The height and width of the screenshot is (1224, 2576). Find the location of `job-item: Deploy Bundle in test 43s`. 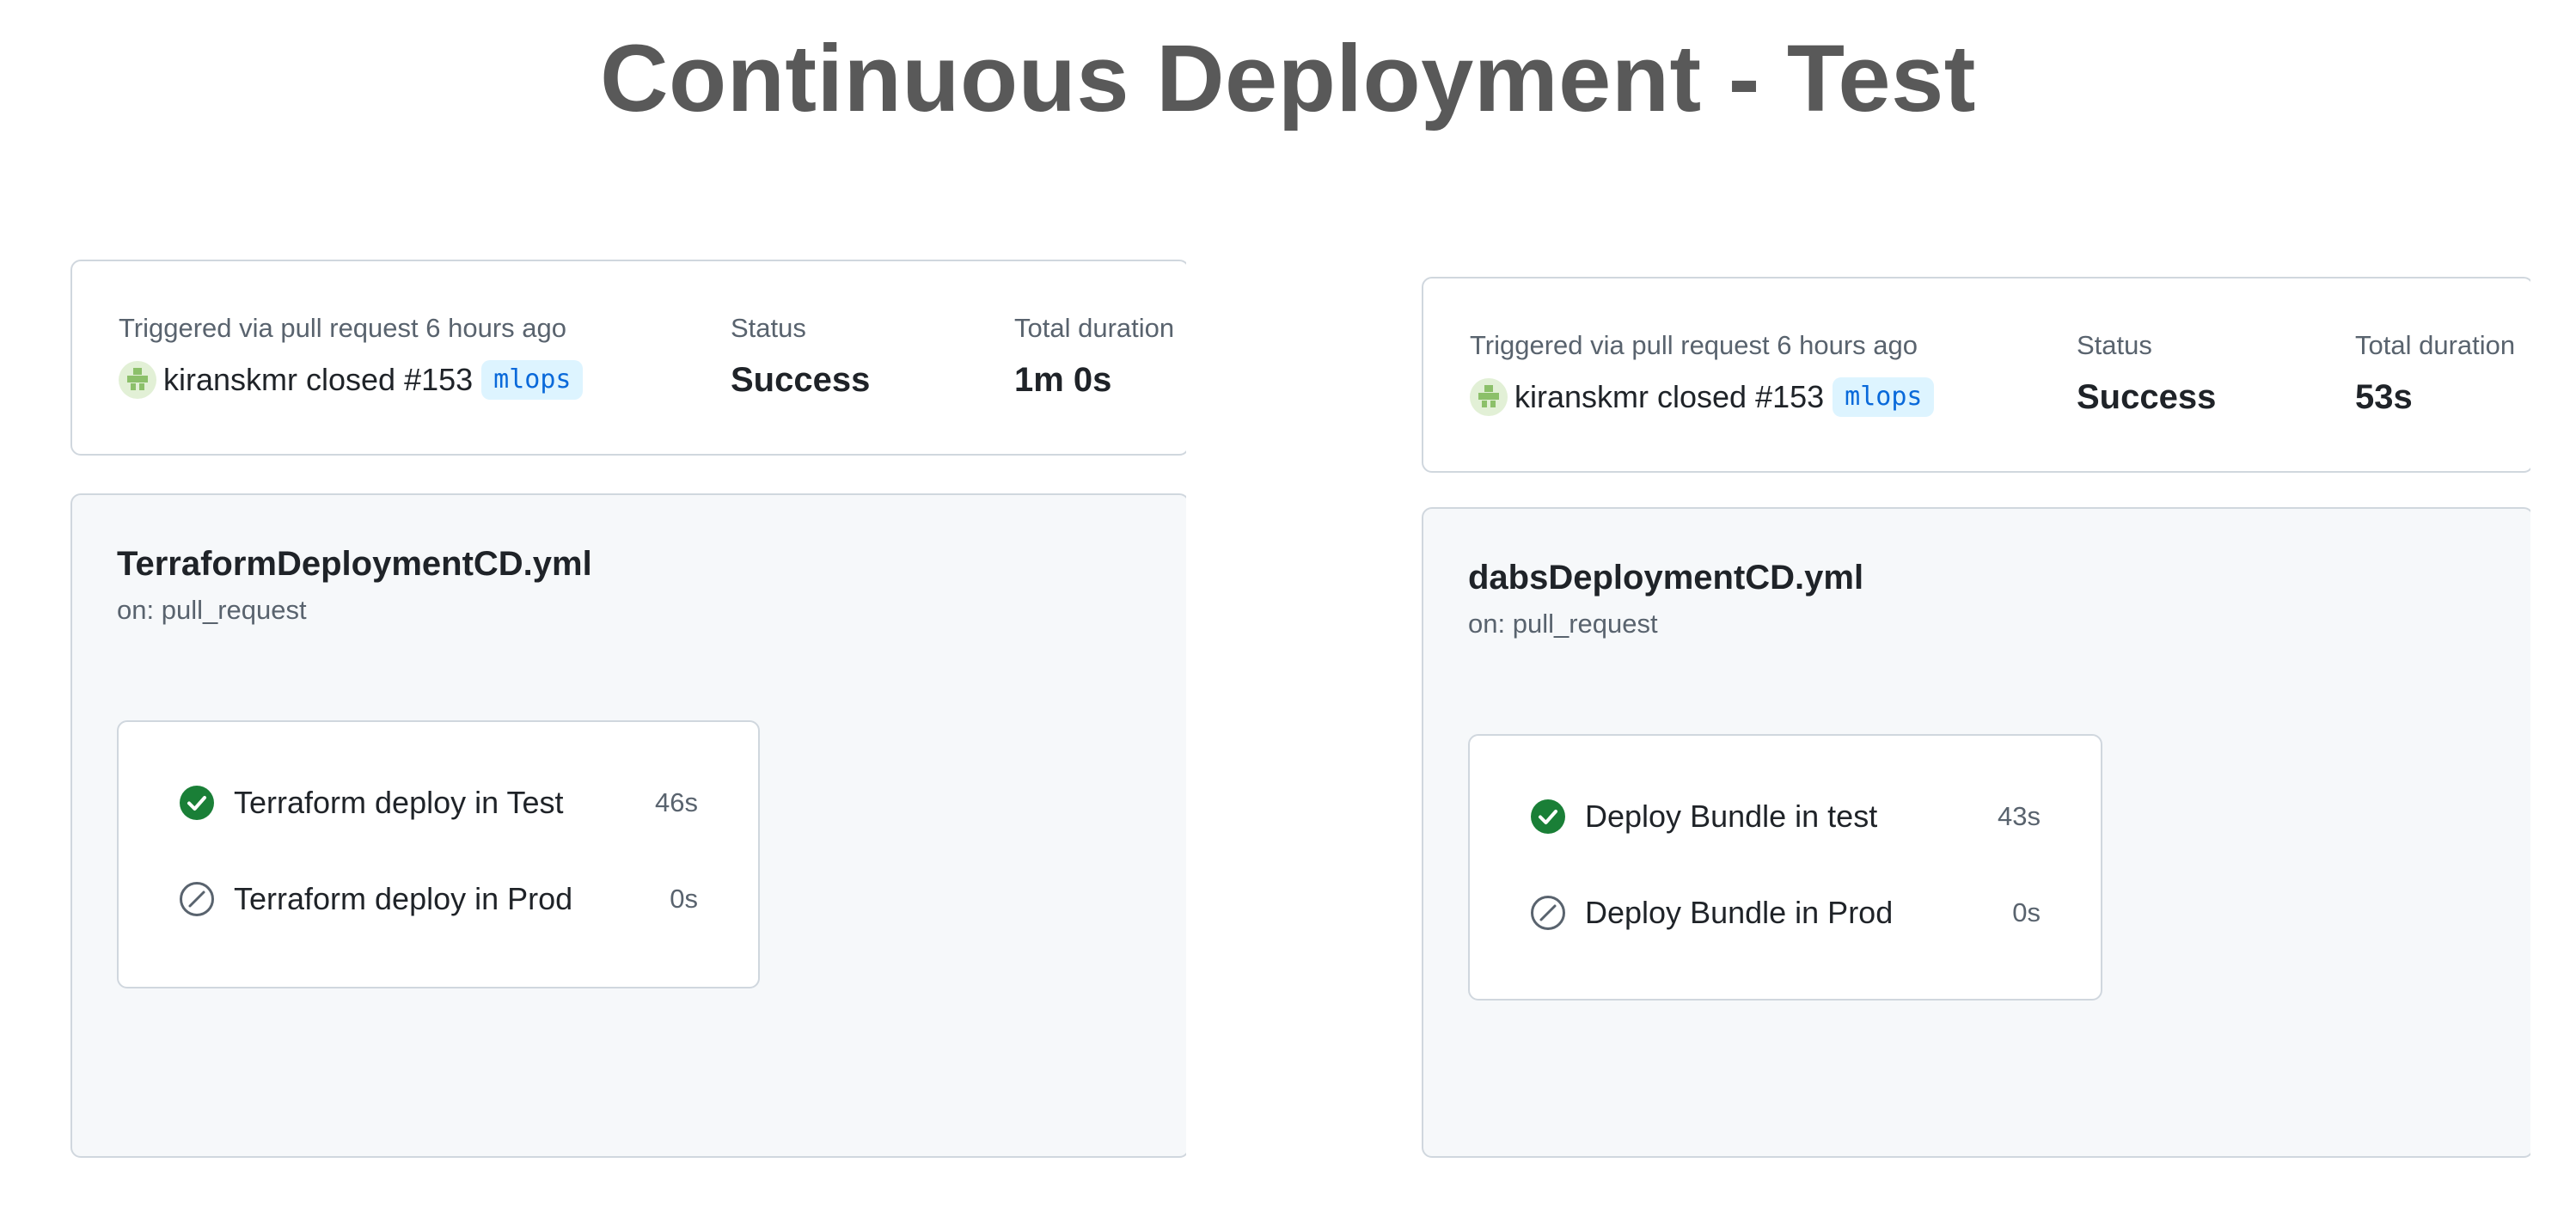

job-item: Deploy Bundle in test 43s is located at coordinates (1785, 817).